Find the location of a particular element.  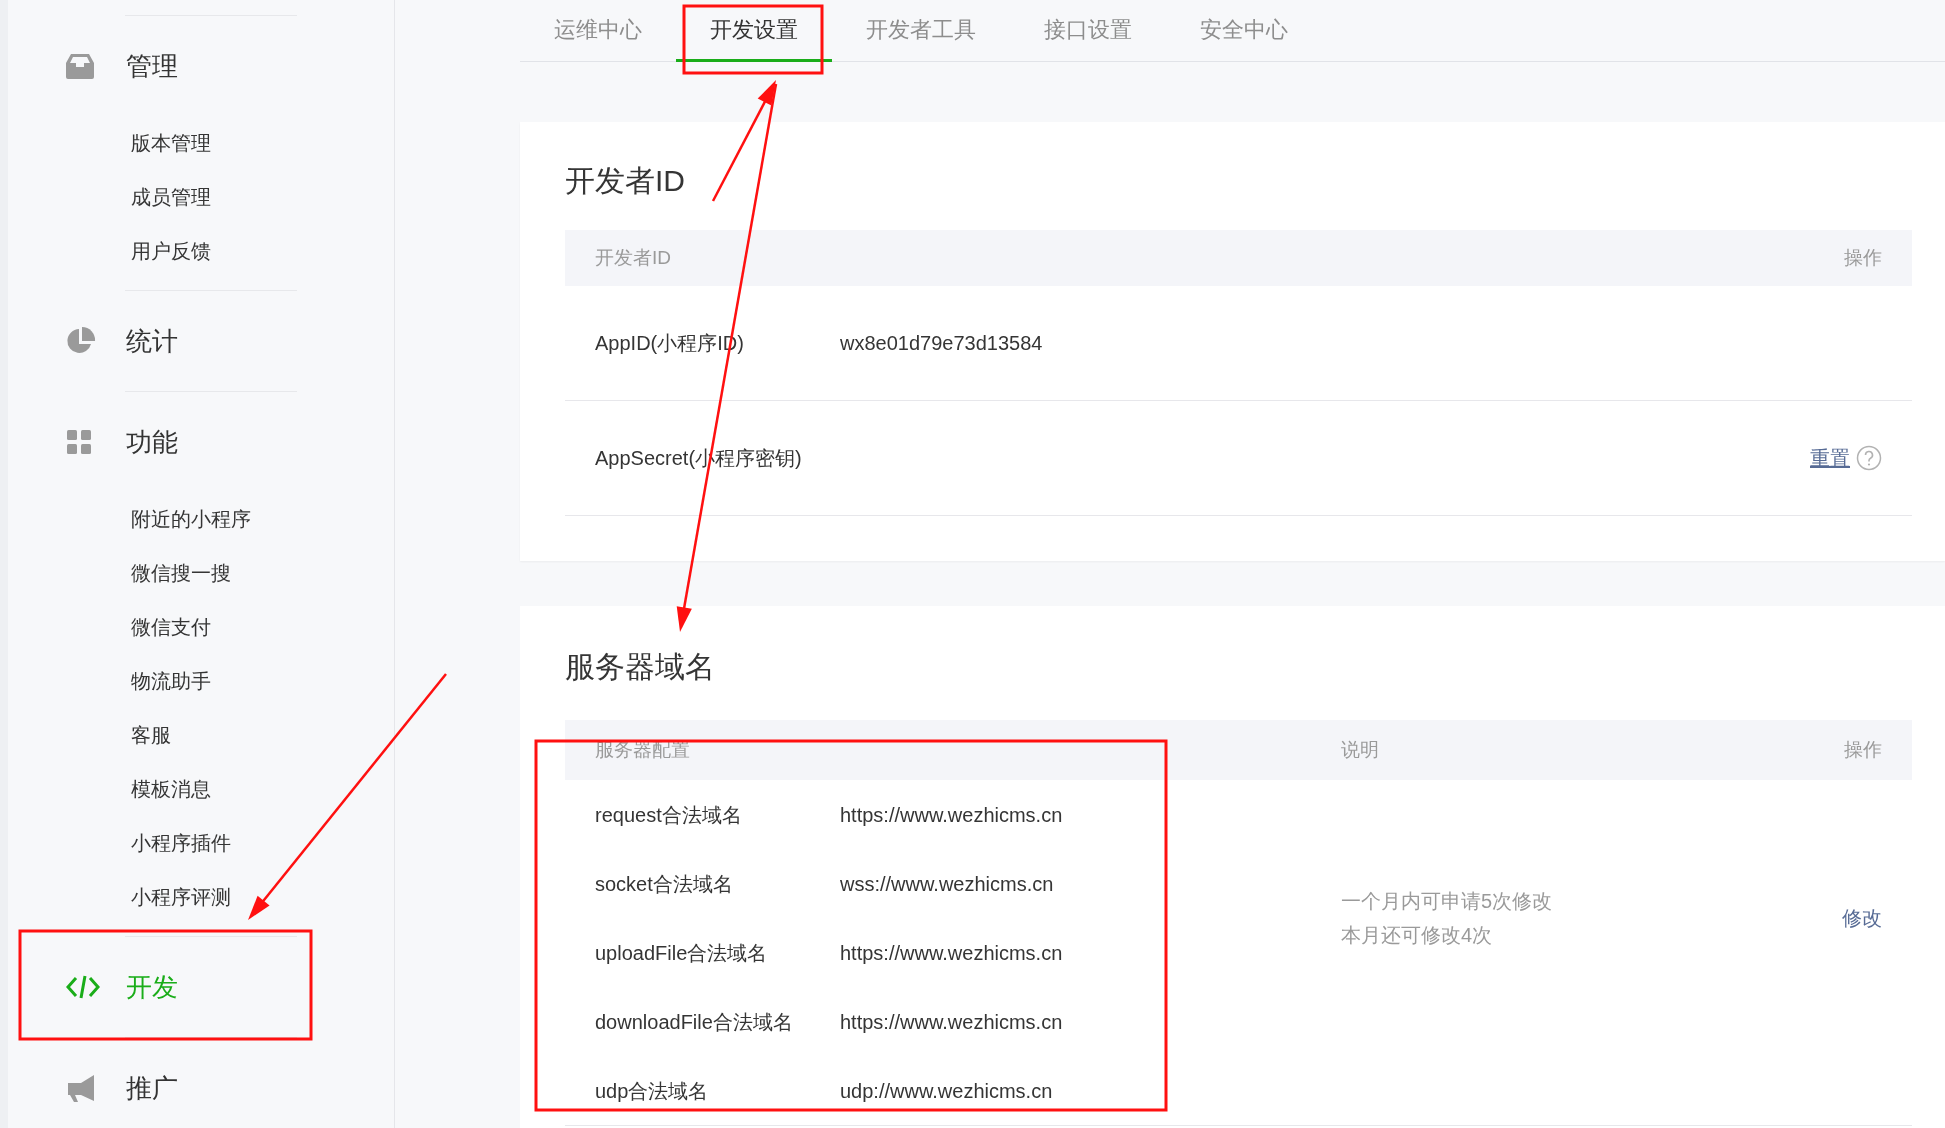

table-cell-text: uploadFile合法域名 is located at coordinates (682, 953).